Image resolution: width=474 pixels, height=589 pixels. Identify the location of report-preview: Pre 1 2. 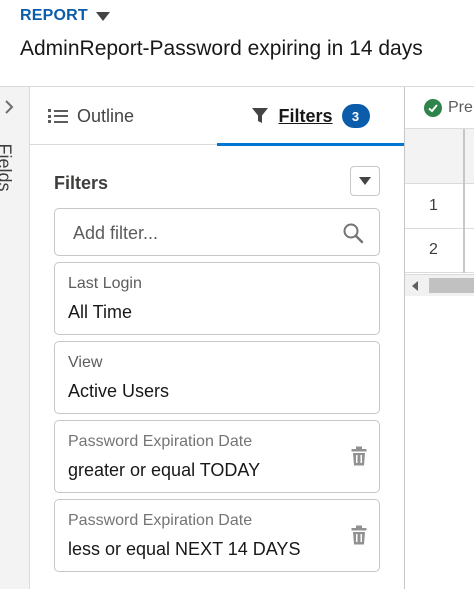
(439, 338).